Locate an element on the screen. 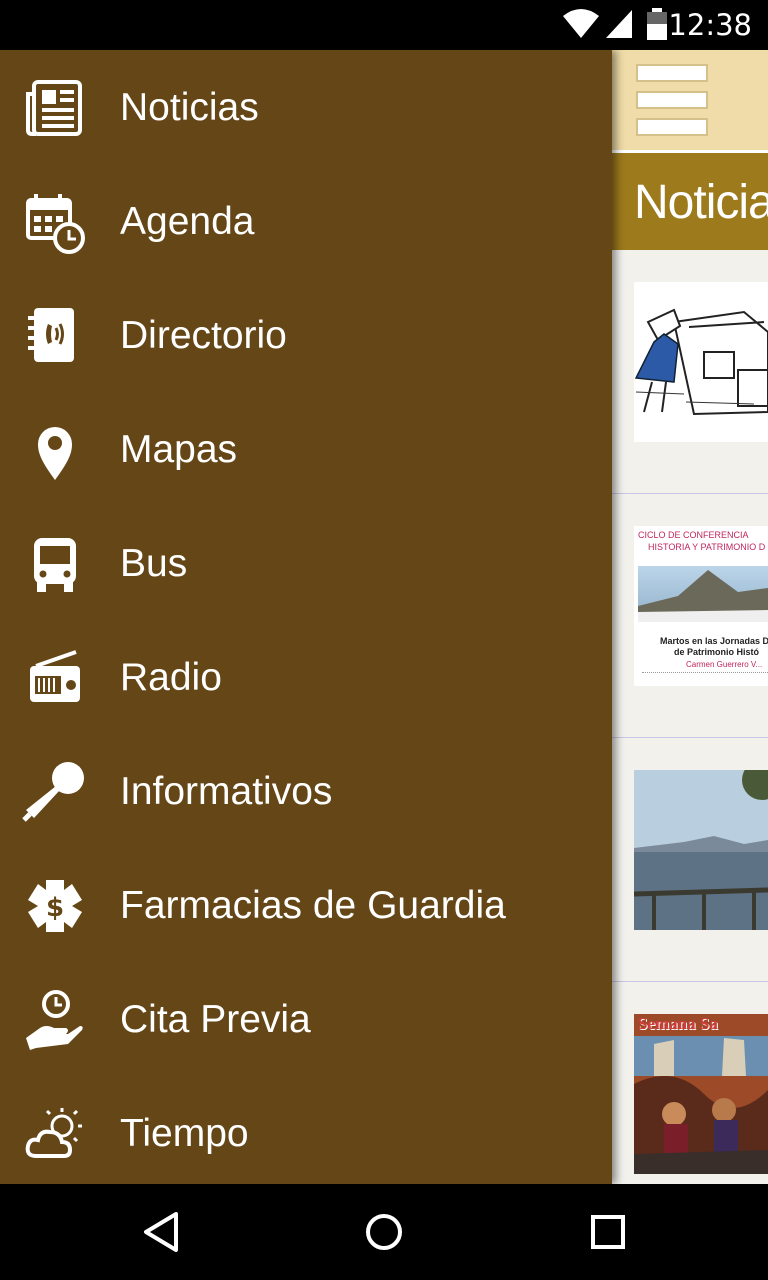  drawer-item-label: Noticias is located at coordinates (189, 107).